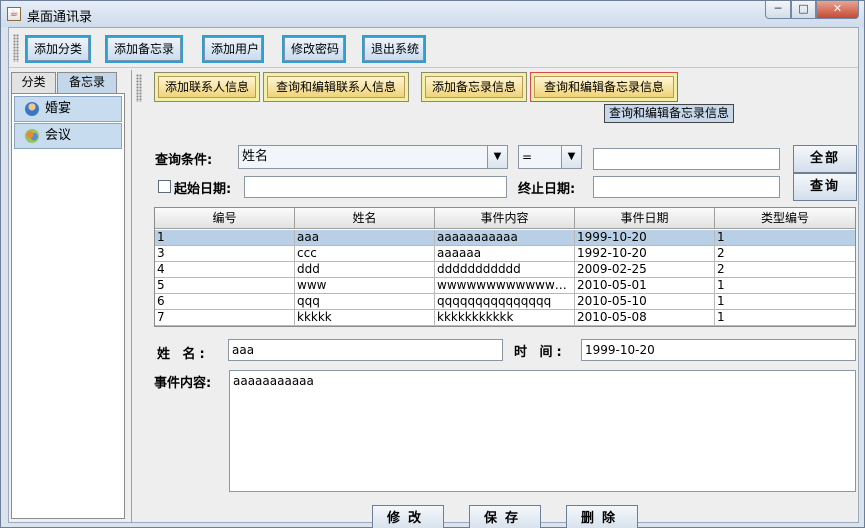 This screenshot has width=865, height=528. I want to click on time-input: 1999-10-20, so click(718, 350).